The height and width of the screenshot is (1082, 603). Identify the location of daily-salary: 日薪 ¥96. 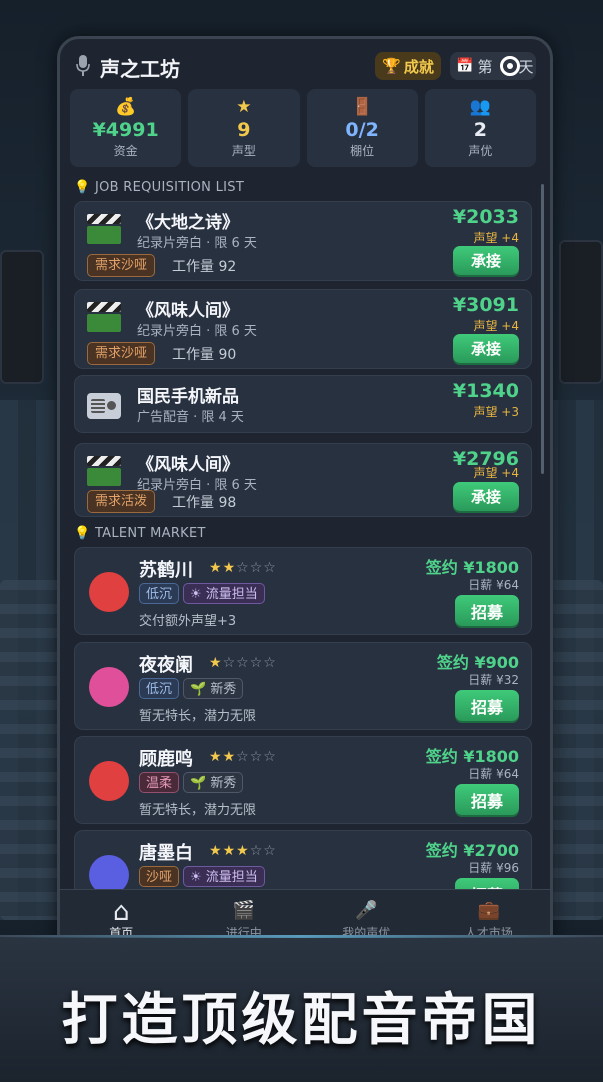
(493, 868).